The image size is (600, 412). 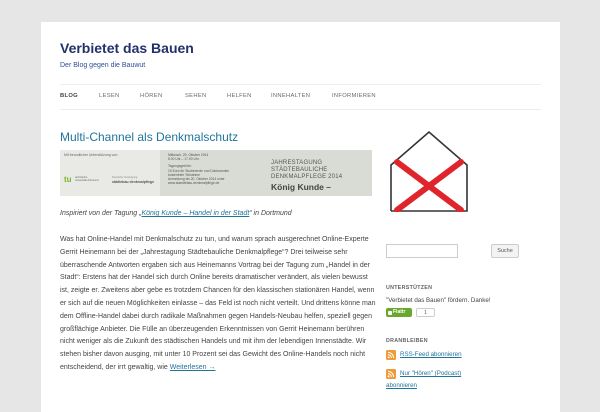 What do you see at coordinates (195, 96) in the screenshot?
I see `nav-item-sehen: SEHEN` at bounding box center [195, 96].